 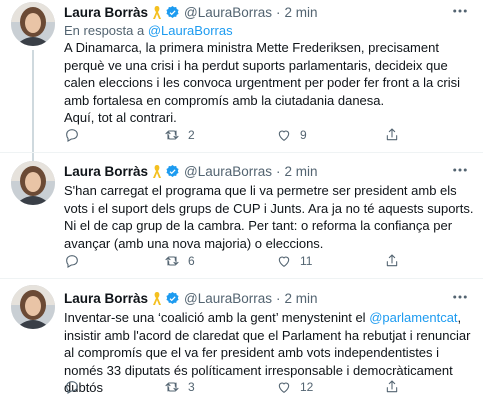 What do you see at coordinates (191, 261) in the screenshot?
I see `retweet-count: 6` at bounding box center [191, 261].